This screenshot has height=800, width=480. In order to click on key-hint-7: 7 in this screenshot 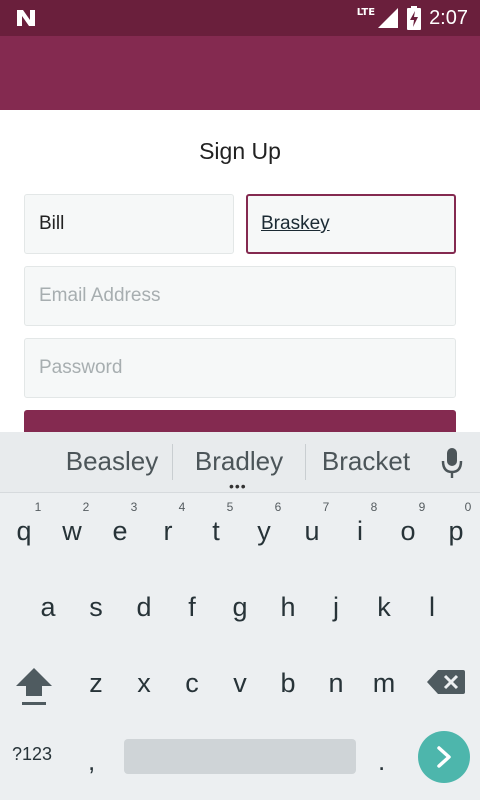, I will do `click(326, 507)`.